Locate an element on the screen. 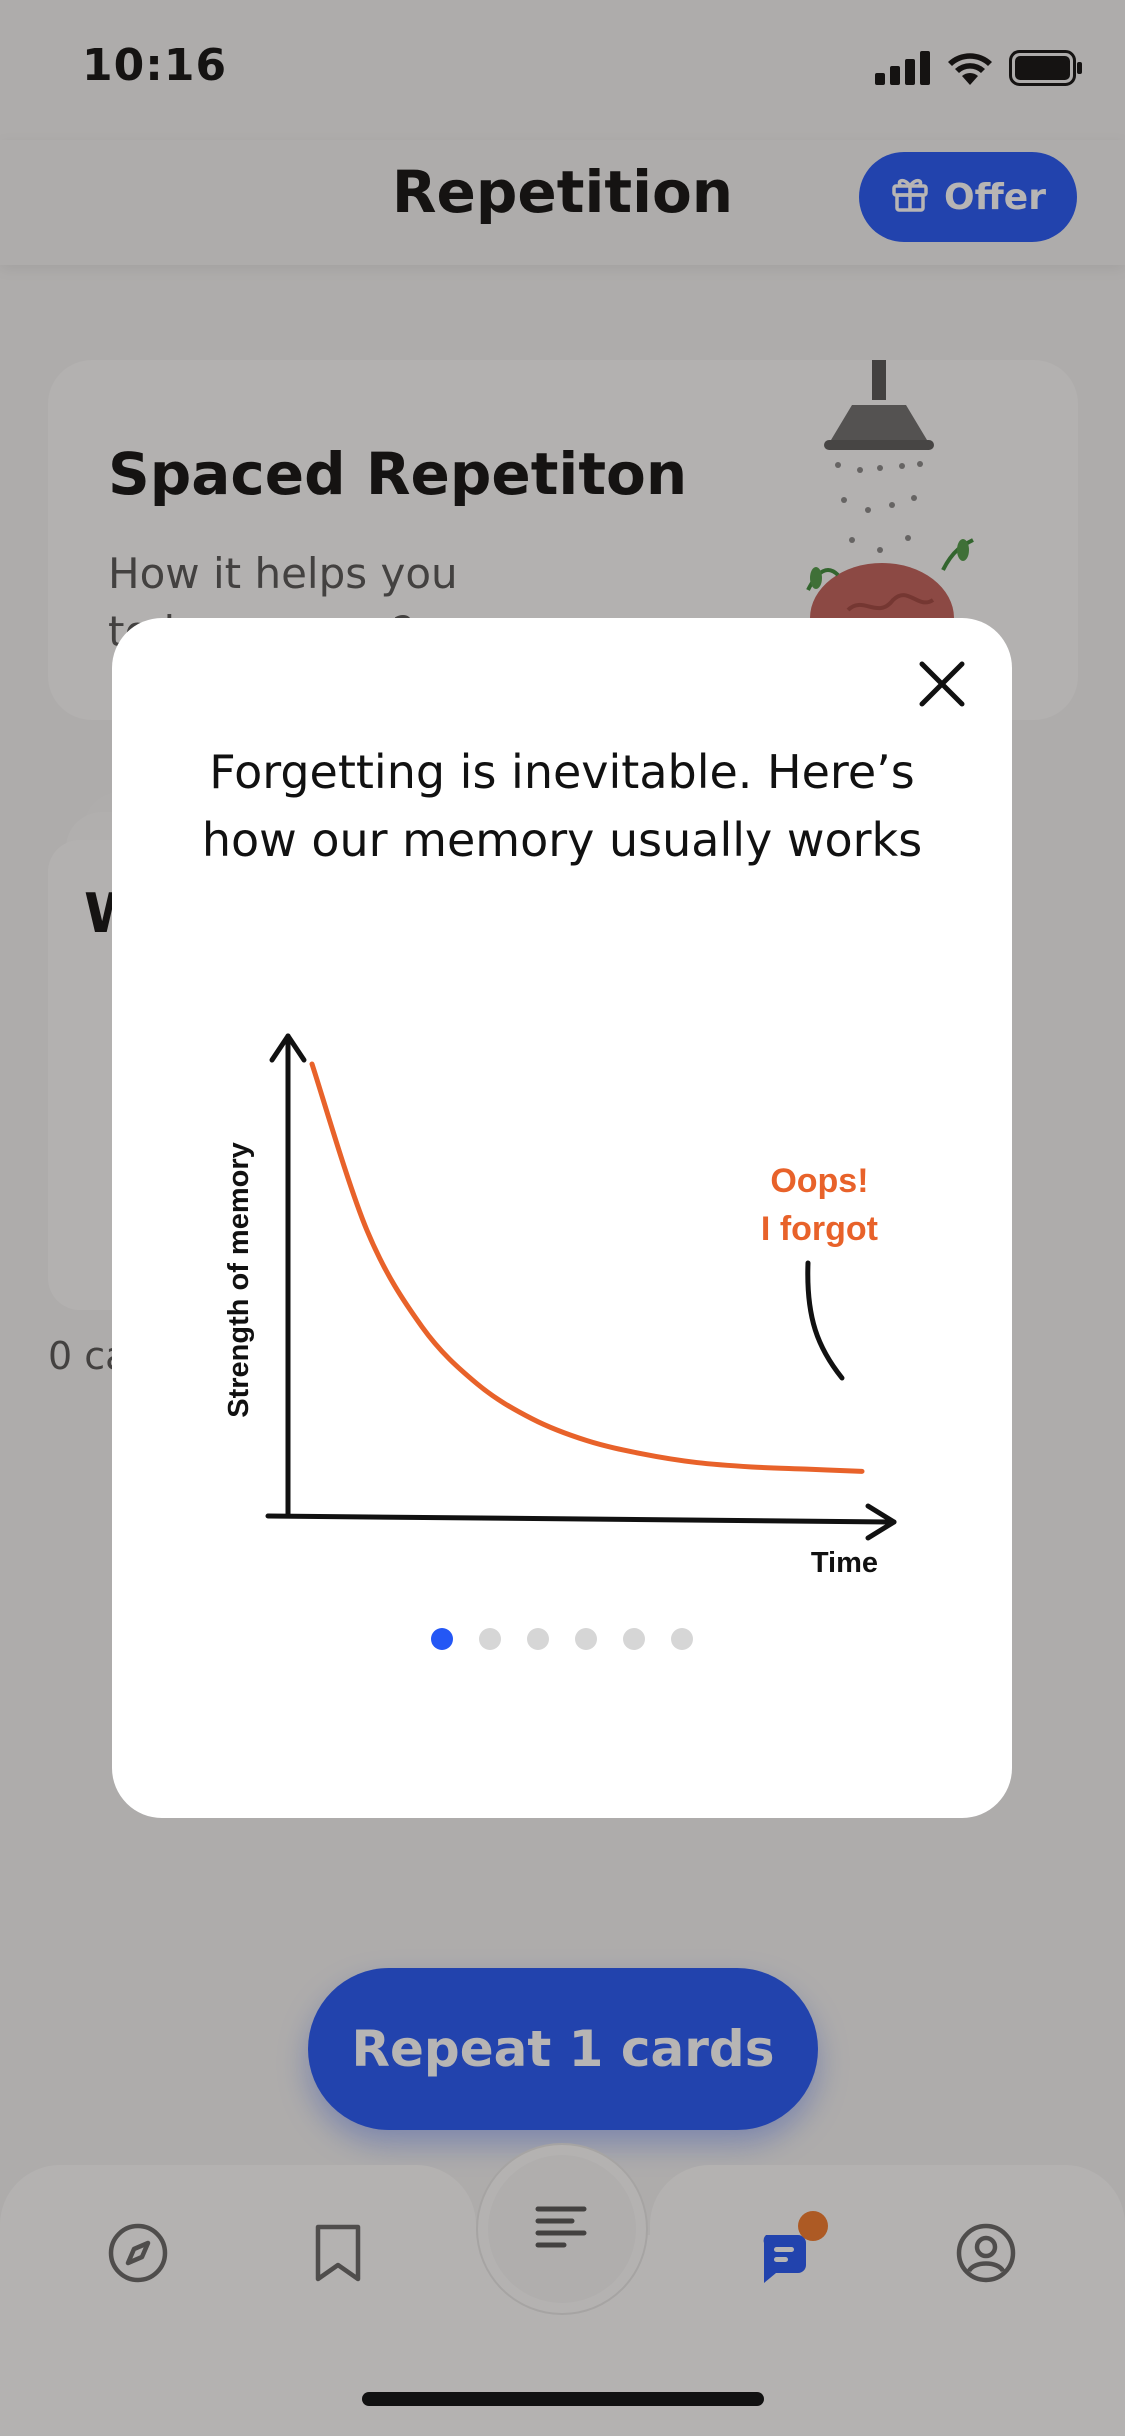 The width and height of the screenshot is (1125, 2436). x-axis is located at coordinates (581, 1519).